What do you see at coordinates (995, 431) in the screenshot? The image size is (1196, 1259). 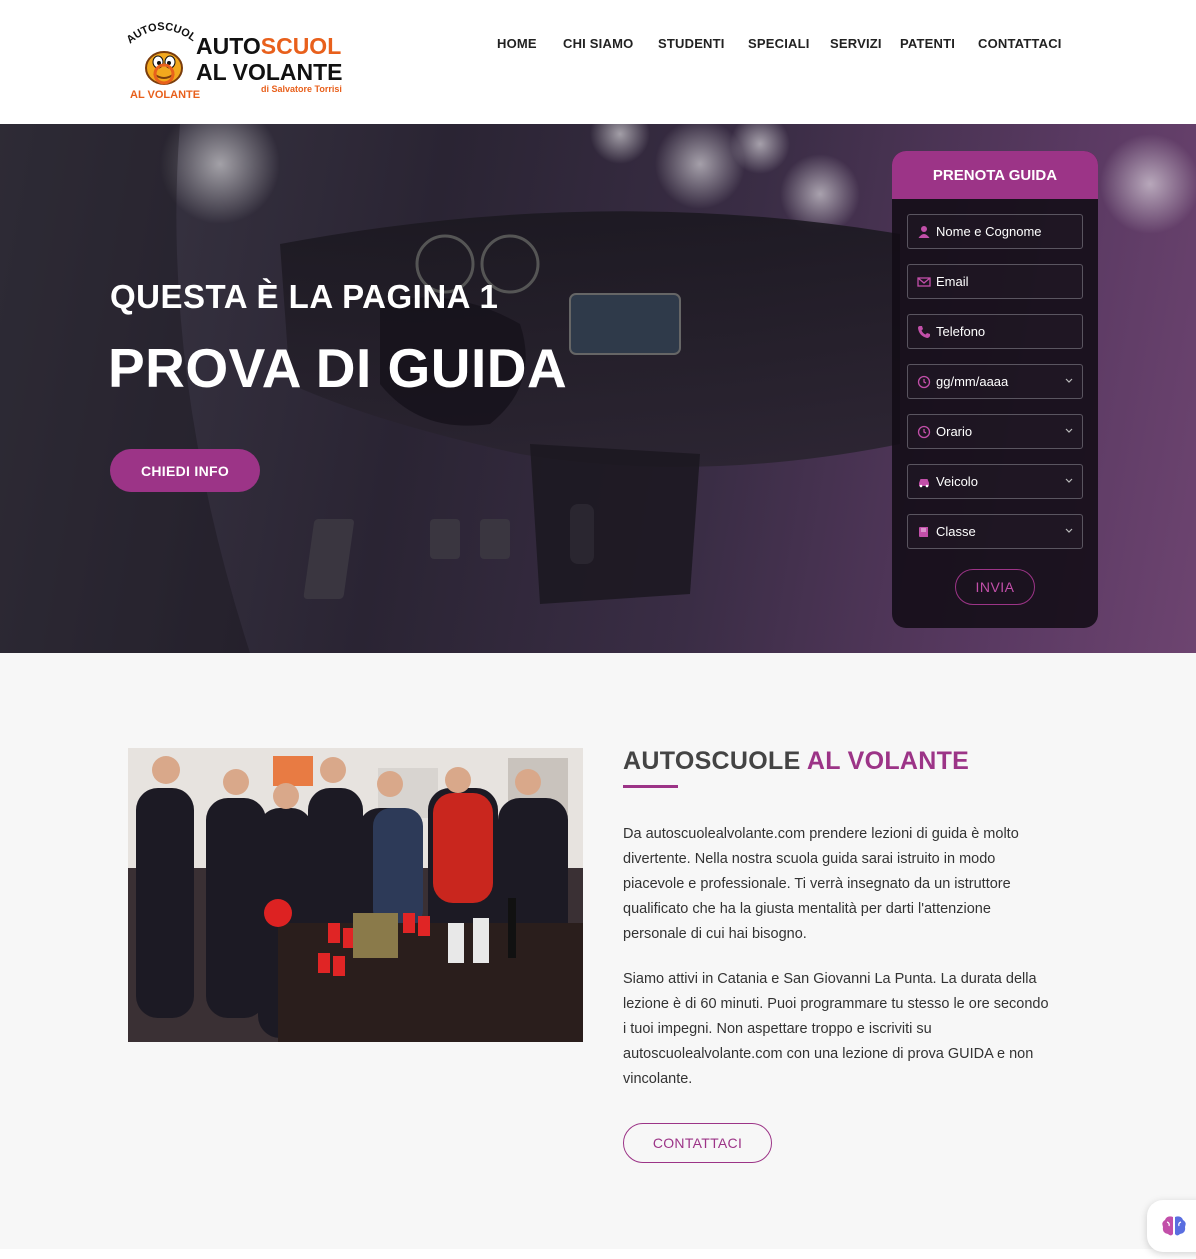 I see `time-select: Orario` at bounding box center [995, 431].